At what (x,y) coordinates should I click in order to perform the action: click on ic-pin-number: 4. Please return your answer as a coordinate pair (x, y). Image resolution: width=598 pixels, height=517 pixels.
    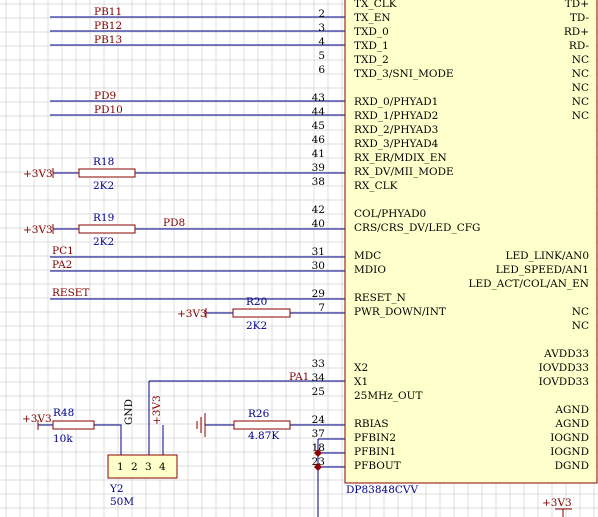
    Looking at the image, I should click on (321, 42).